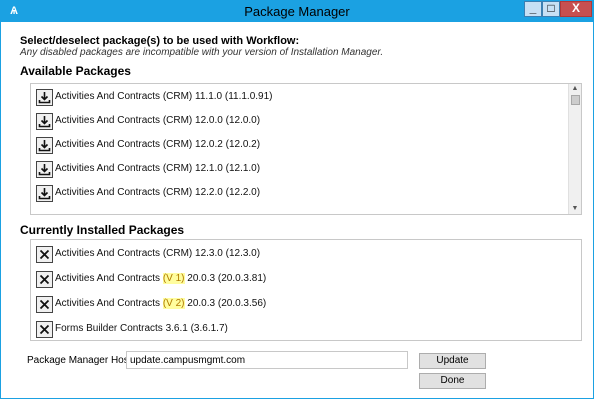  What do you see at coordinates (452, 361) in the screenshot?
I see `update-button: Update` at bounding box center [452, 361].